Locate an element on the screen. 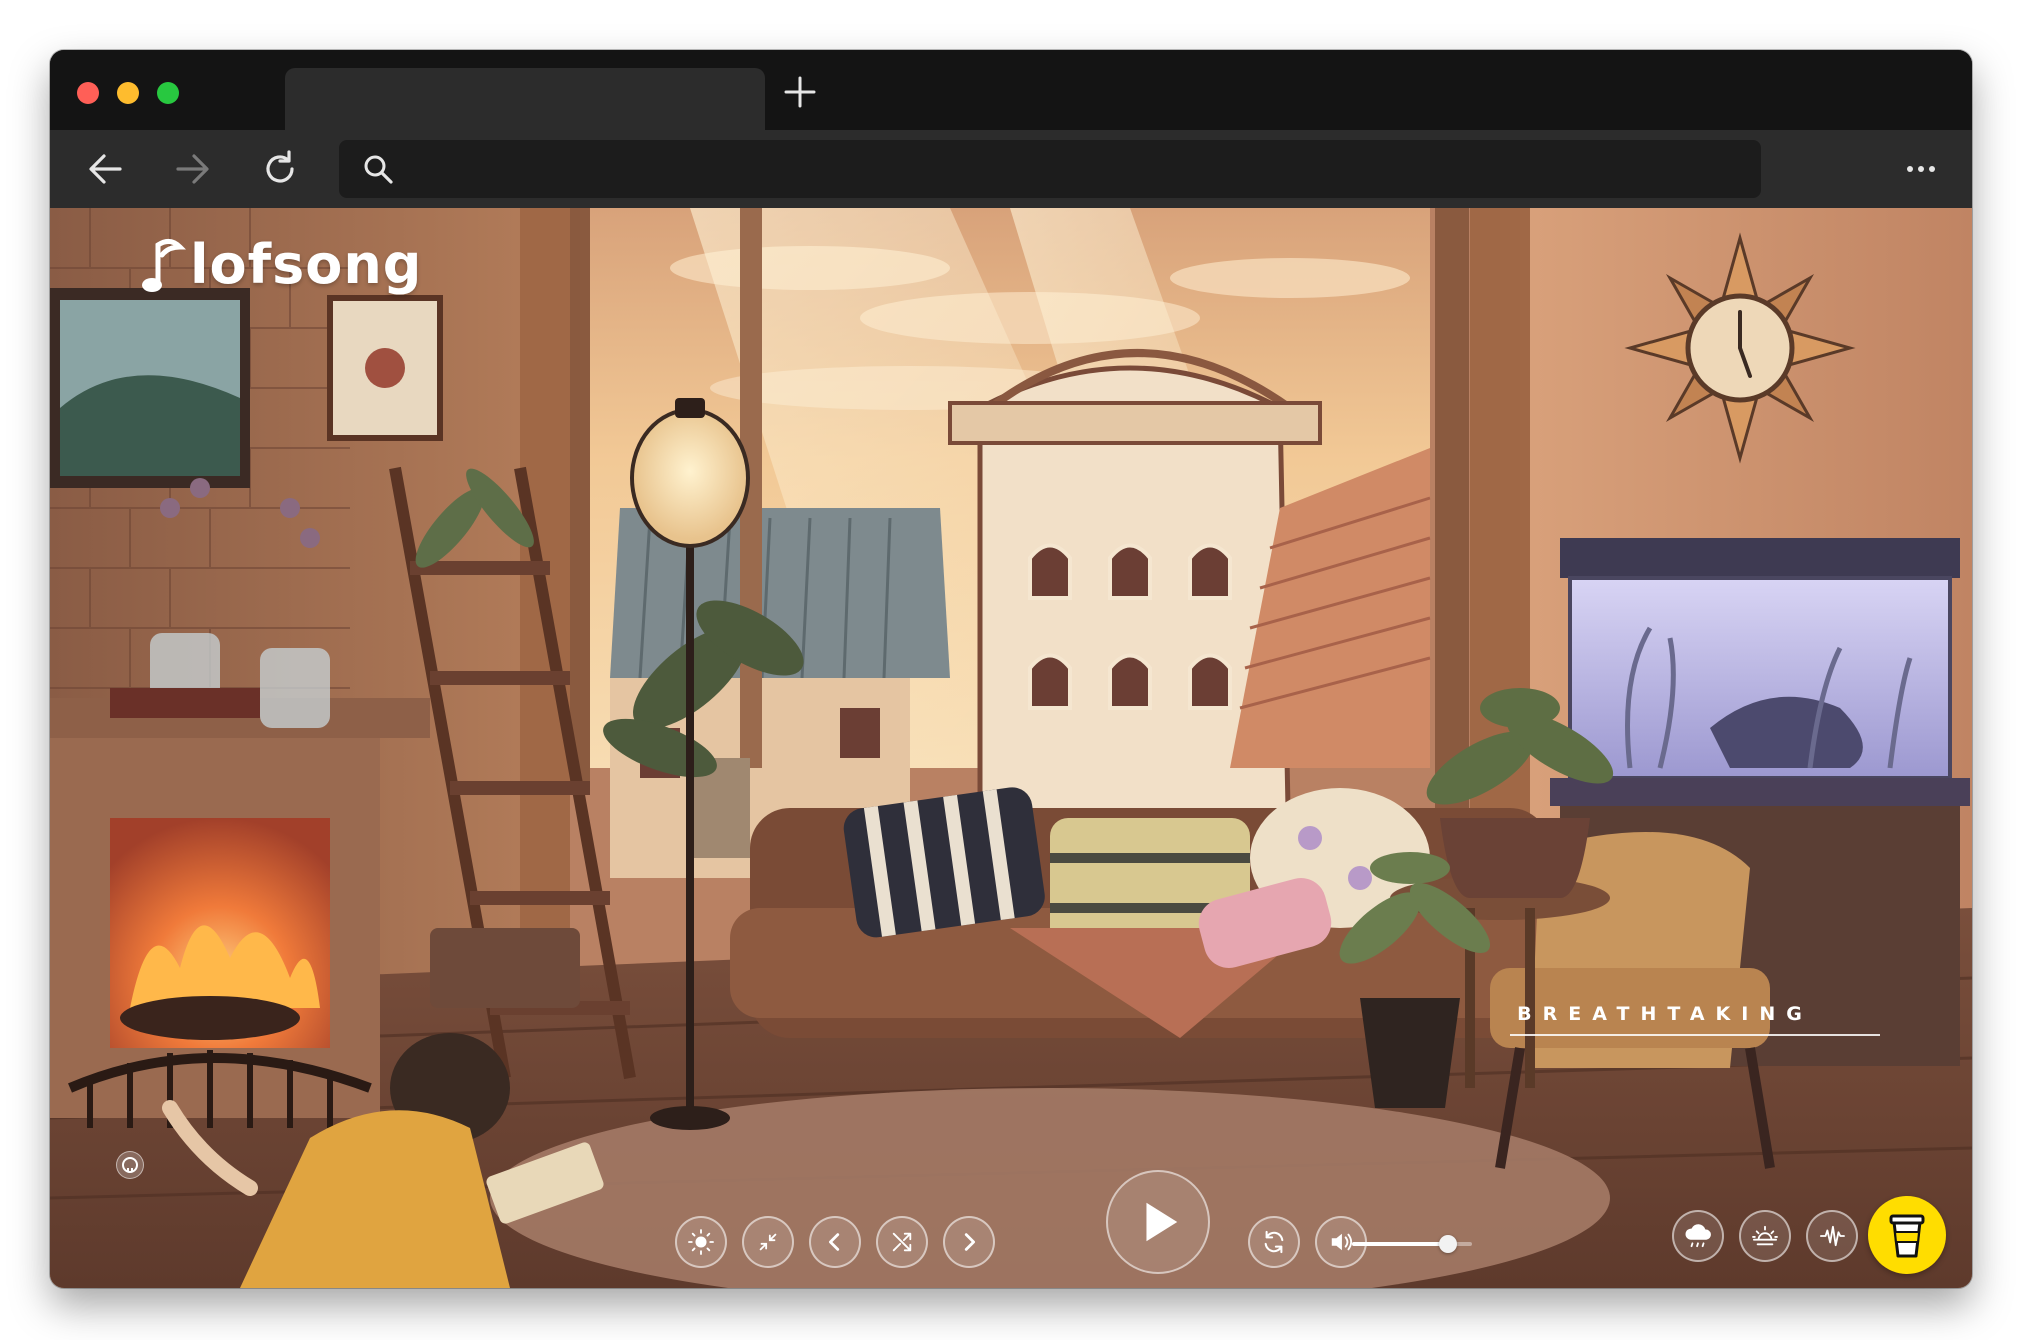  volume-slider is located at coordinates (1412, 1244).